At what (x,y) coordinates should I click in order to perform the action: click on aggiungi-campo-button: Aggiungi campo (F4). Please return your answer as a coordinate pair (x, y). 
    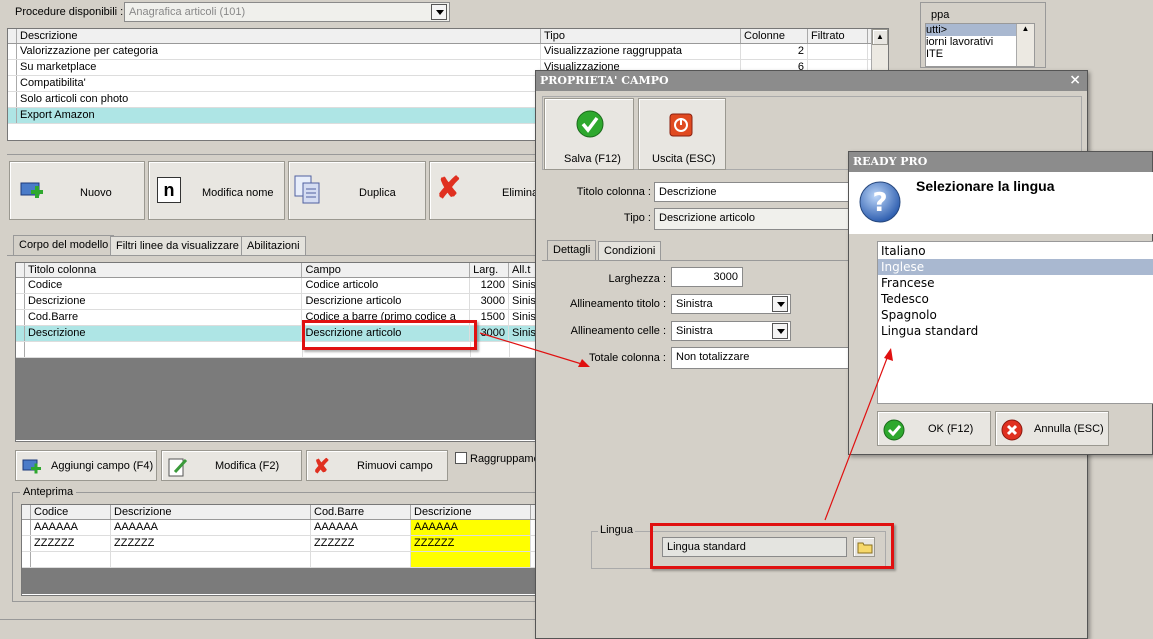
    Looking at the image, I should click on (86, 465).